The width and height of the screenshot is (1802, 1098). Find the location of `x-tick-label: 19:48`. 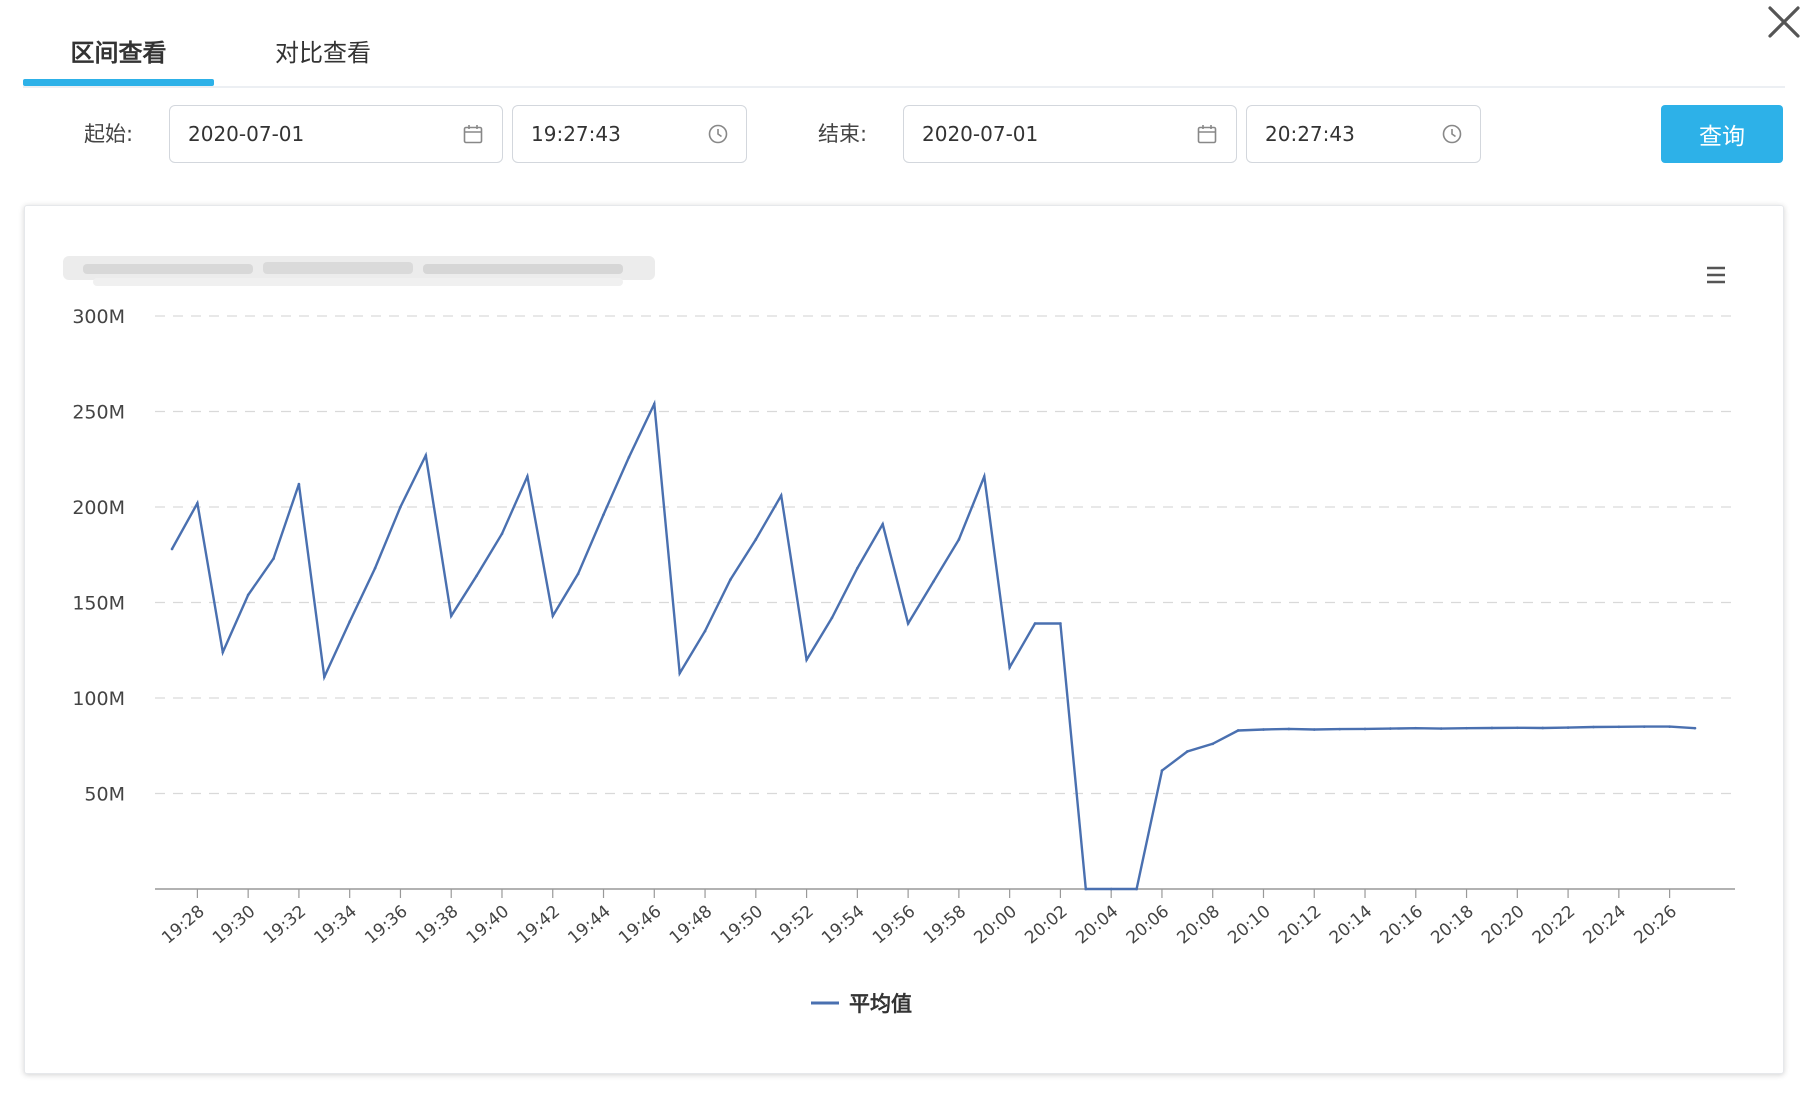

x-tick-label: 19:48 is located at coordinates (691, 925).